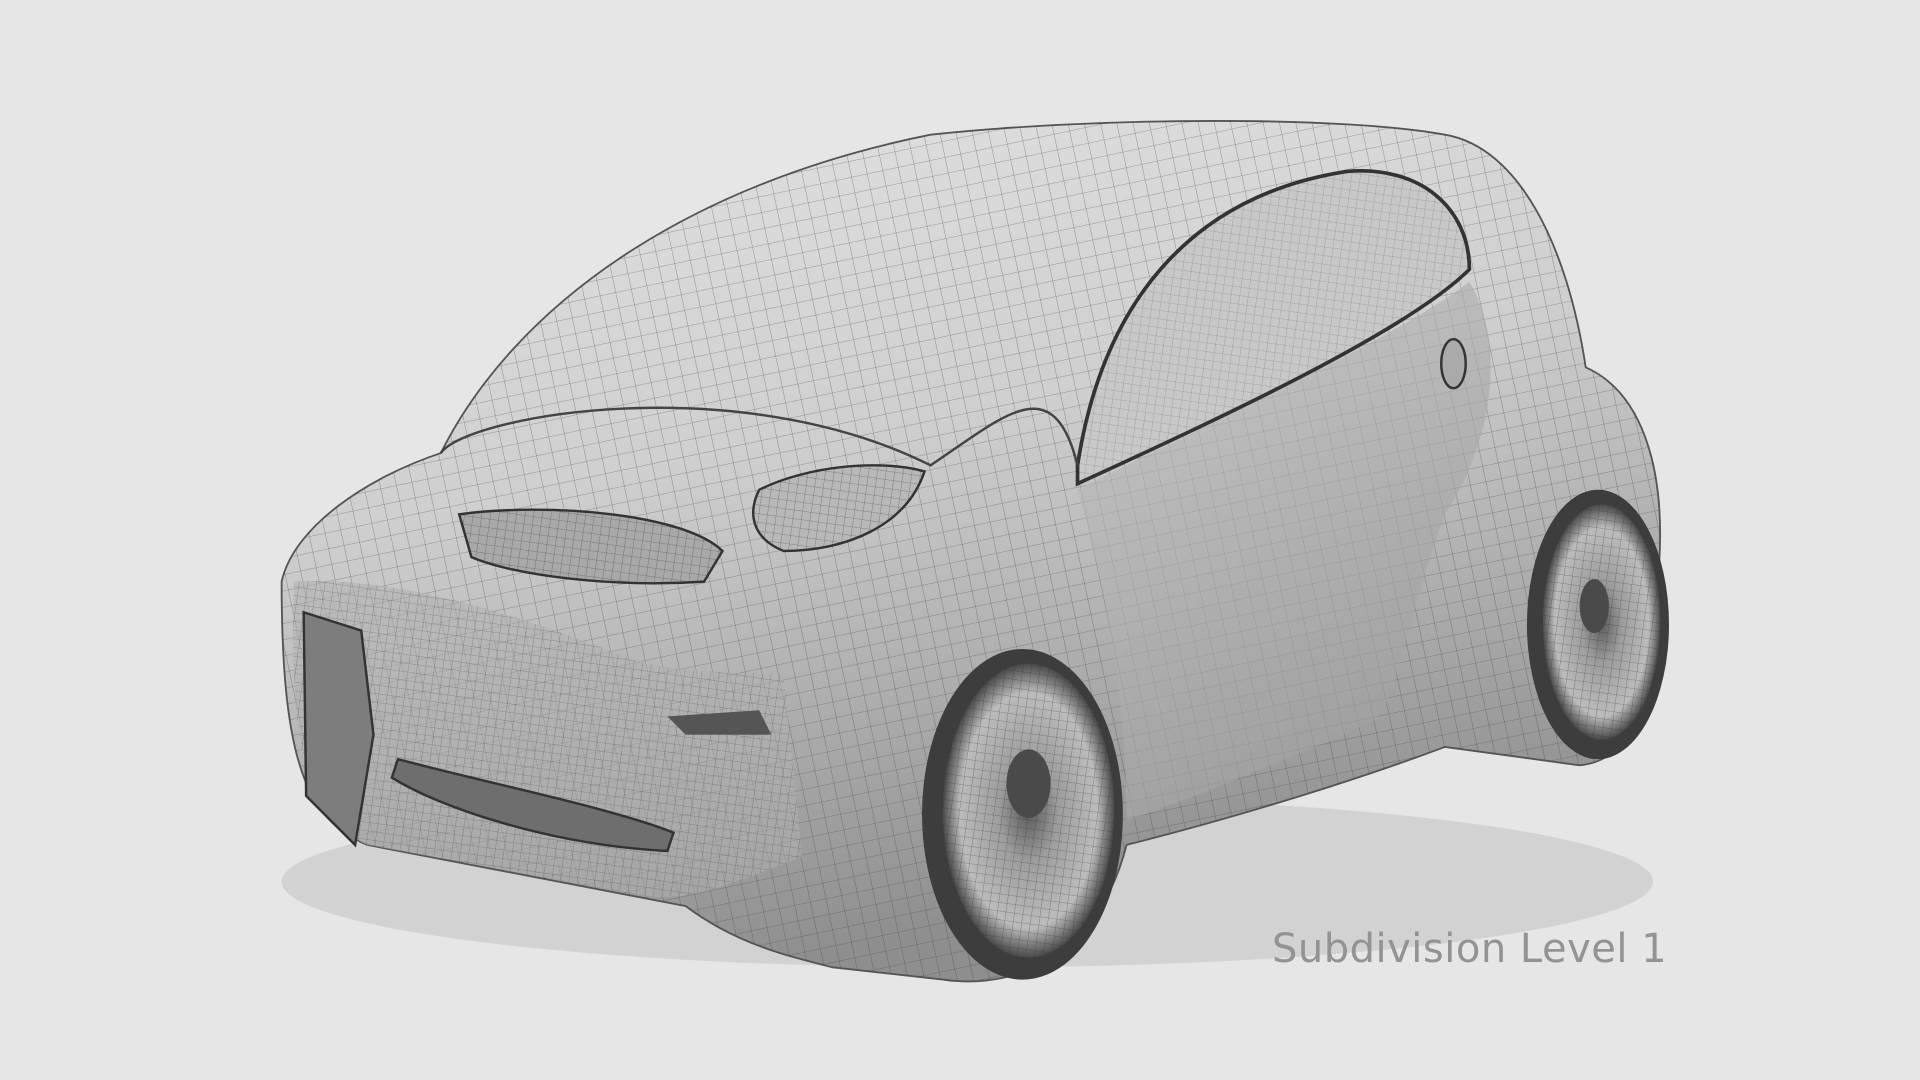 Image resolution: width=1920 pixels, height=1080 pixels. What do you see at coordinates (1470, 949) in the screenshot?
I see `subdivision-level-caption: Subdivision Level 1` at bounding box center [1470, 949].